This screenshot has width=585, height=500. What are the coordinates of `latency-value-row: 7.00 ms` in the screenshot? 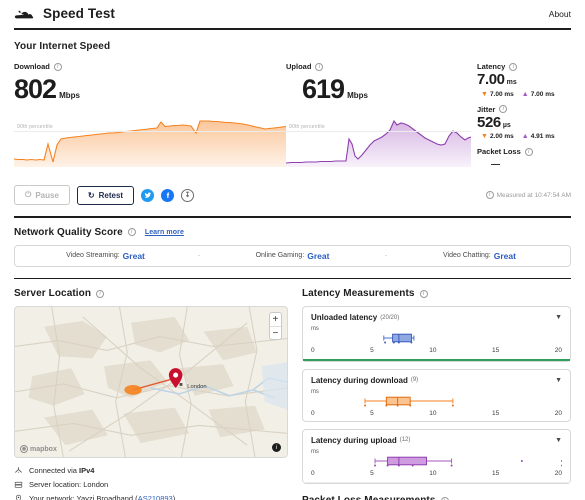 It's located at (524, 80).